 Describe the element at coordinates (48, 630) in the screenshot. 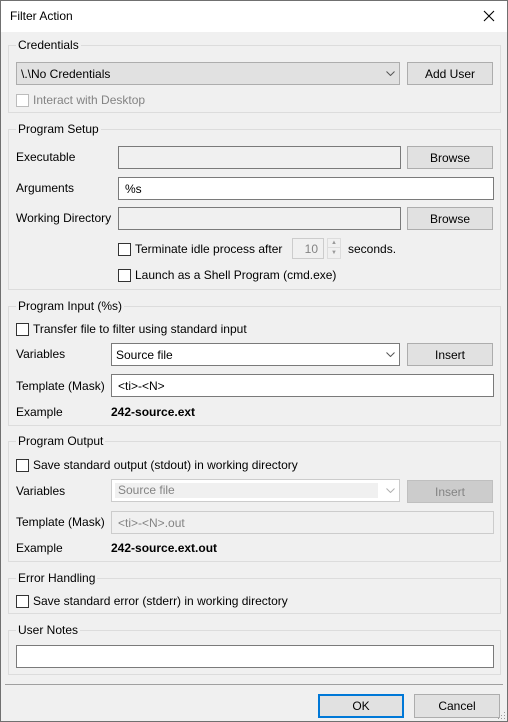

I see `user-notes-legend: User Notes` at that location.